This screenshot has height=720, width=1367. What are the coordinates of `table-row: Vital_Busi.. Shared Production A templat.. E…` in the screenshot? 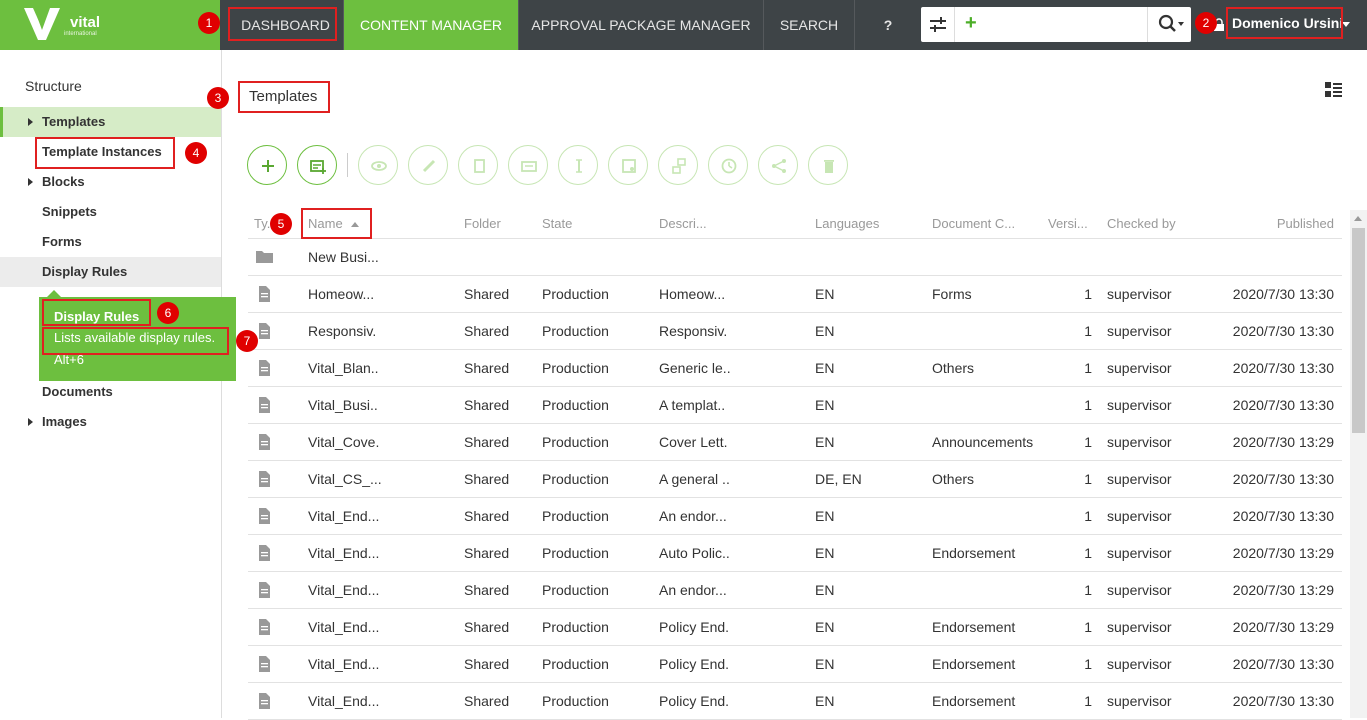 It's located at (795, 405).